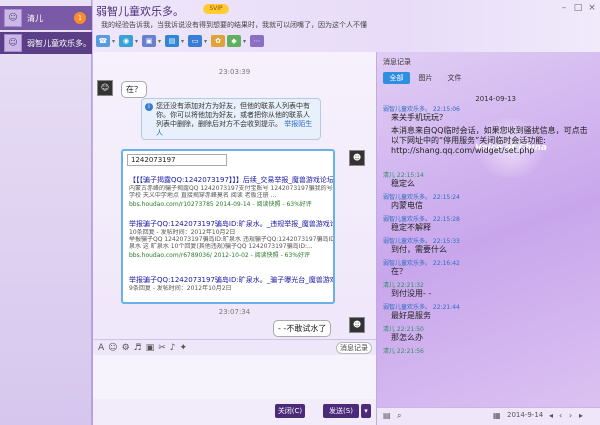 This screenshot has width=600, height=425. What do you see at coordinates (495, 99) in the screenshot?
I see `history-date: 2014-09-13` at bounding box center [495, 99].